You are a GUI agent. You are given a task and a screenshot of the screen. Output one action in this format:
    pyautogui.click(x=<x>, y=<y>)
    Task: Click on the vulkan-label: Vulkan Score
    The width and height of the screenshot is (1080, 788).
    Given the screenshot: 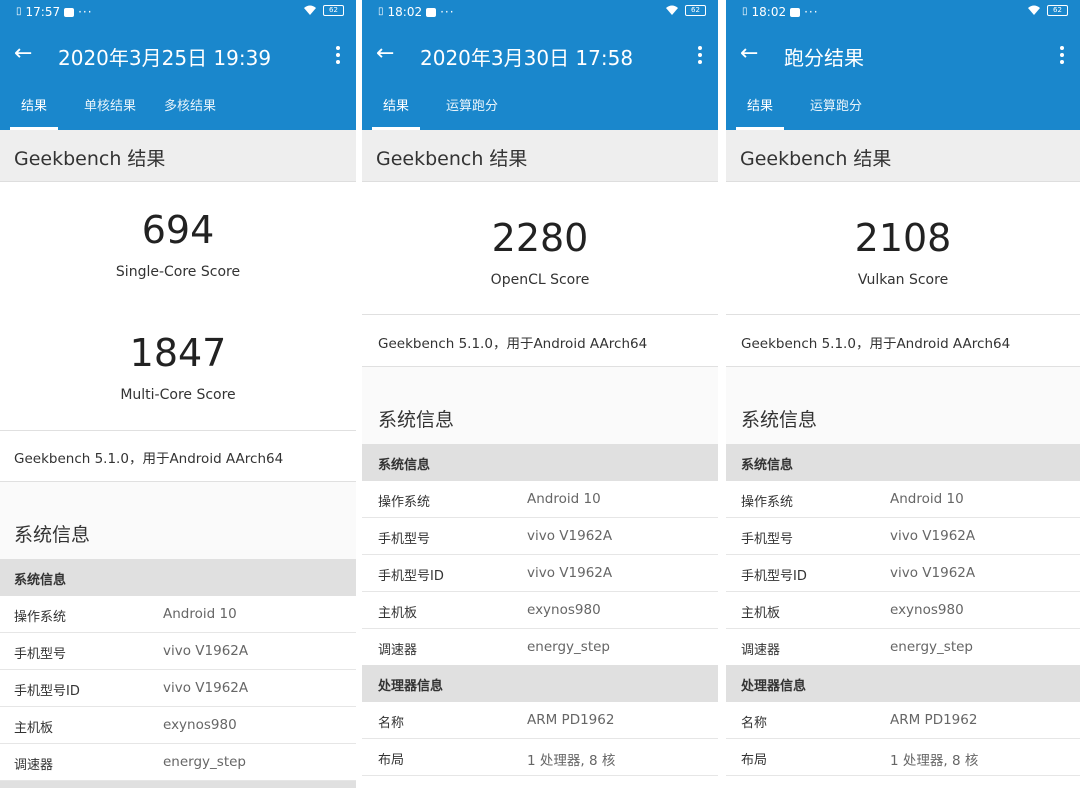 What is the action you would take?
    pyautogui.click(x=903, y=280)
    